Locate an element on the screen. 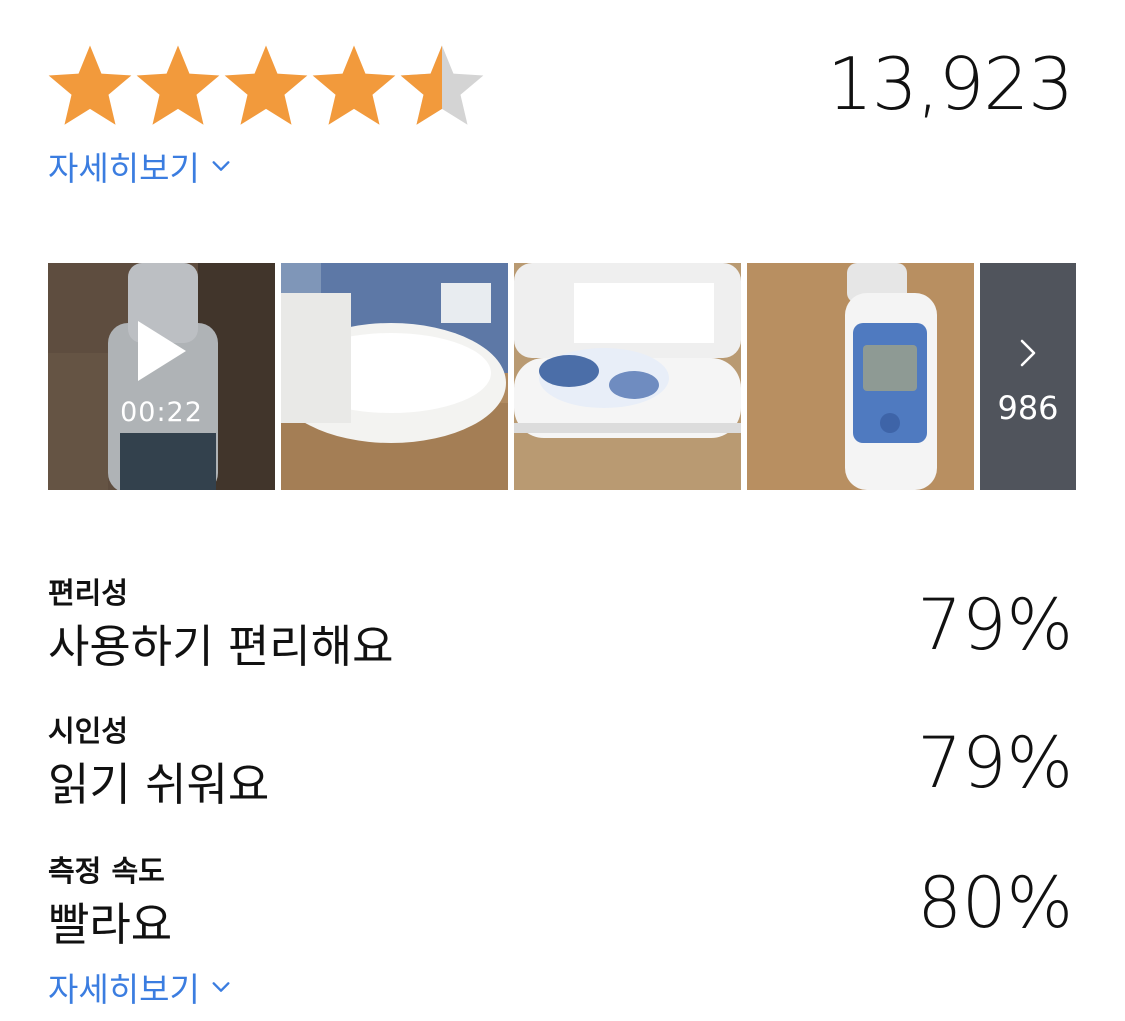  attribute-label: 측정 속도 is located at coordinates (106, 871).